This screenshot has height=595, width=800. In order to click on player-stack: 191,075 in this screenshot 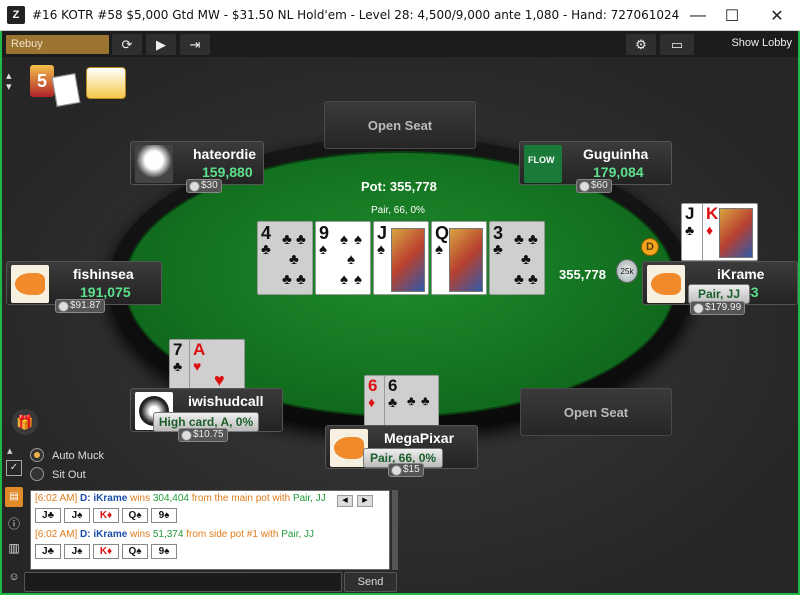, I will do `click(105, 292)`.